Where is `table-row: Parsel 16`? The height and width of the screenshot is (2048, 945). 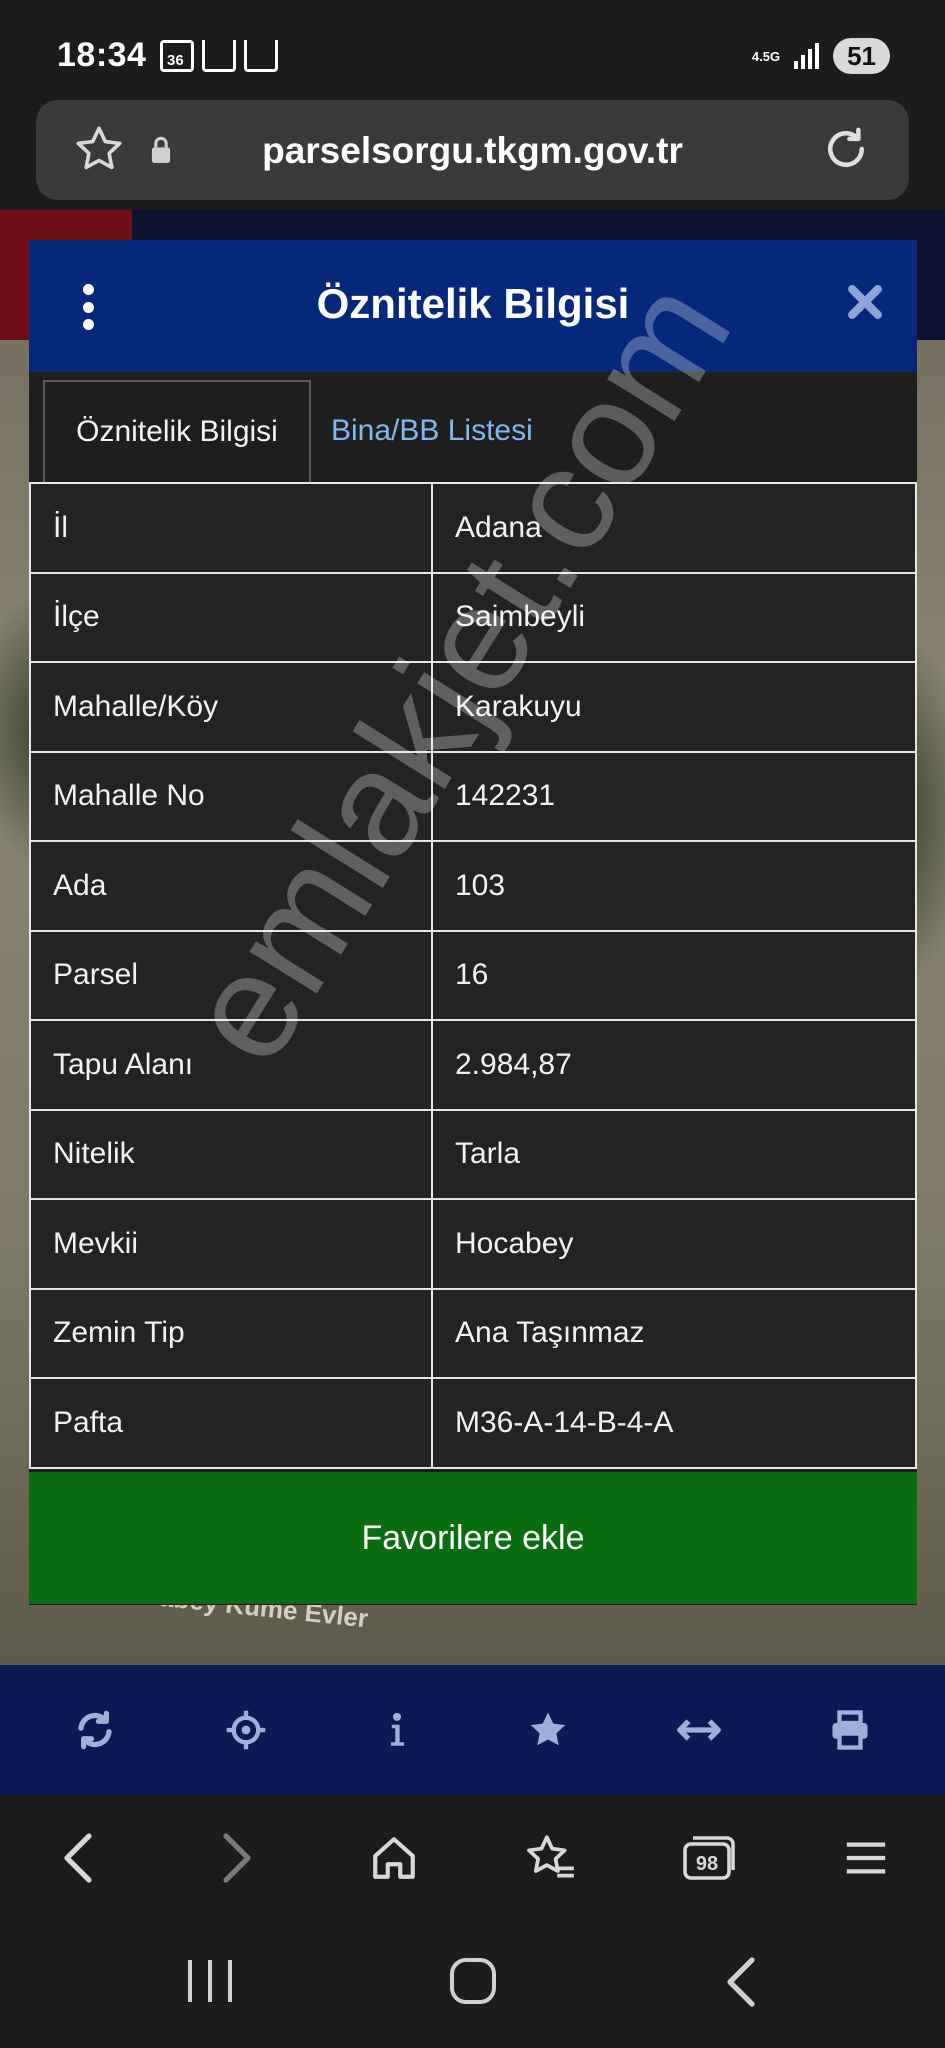
table-row: Parsel 16 is located at coordinates (473, 975).